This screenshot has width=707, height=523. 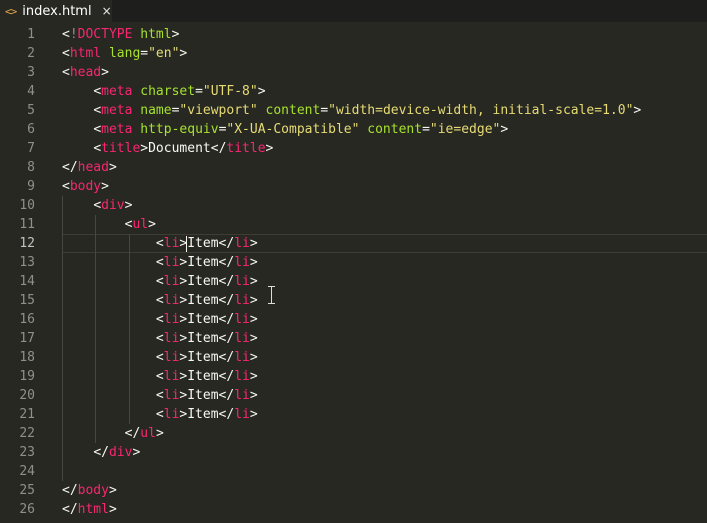 I want to click on code-line: 1 <!DOCTYPE html>, so click(x=353, y=34).